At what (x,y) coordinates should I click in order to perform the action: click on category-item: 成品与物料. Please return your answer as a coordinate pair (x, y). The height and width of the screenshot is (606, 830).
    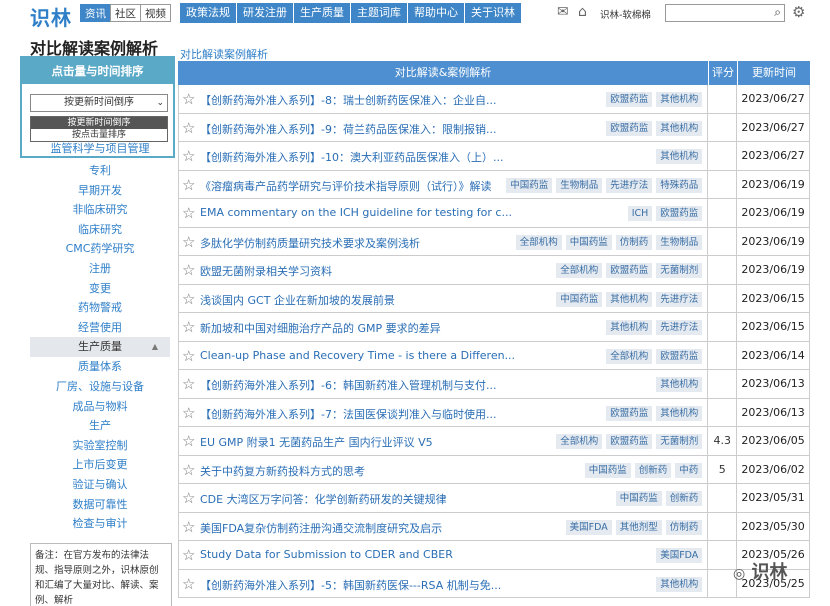
    Looking at the image, I should click on (100, 407).